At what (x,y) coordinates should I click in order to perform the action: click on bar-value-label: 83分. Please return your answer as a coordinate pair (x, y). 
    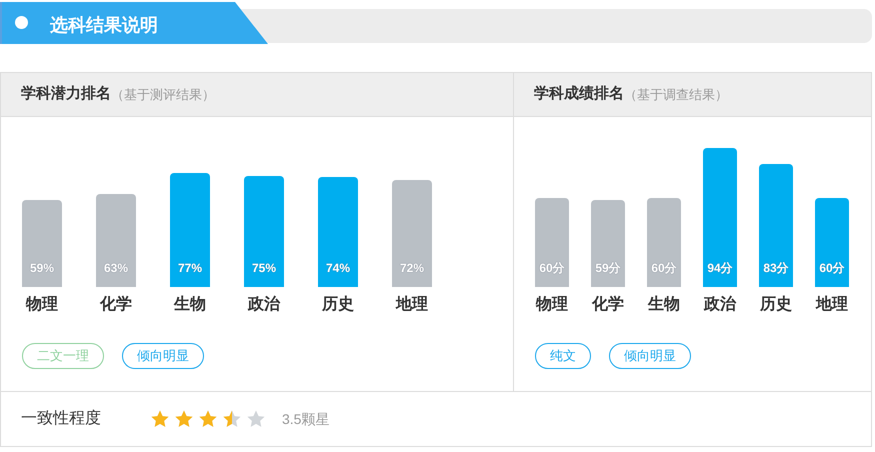
    Looking at the image, I should click on (776, 268).